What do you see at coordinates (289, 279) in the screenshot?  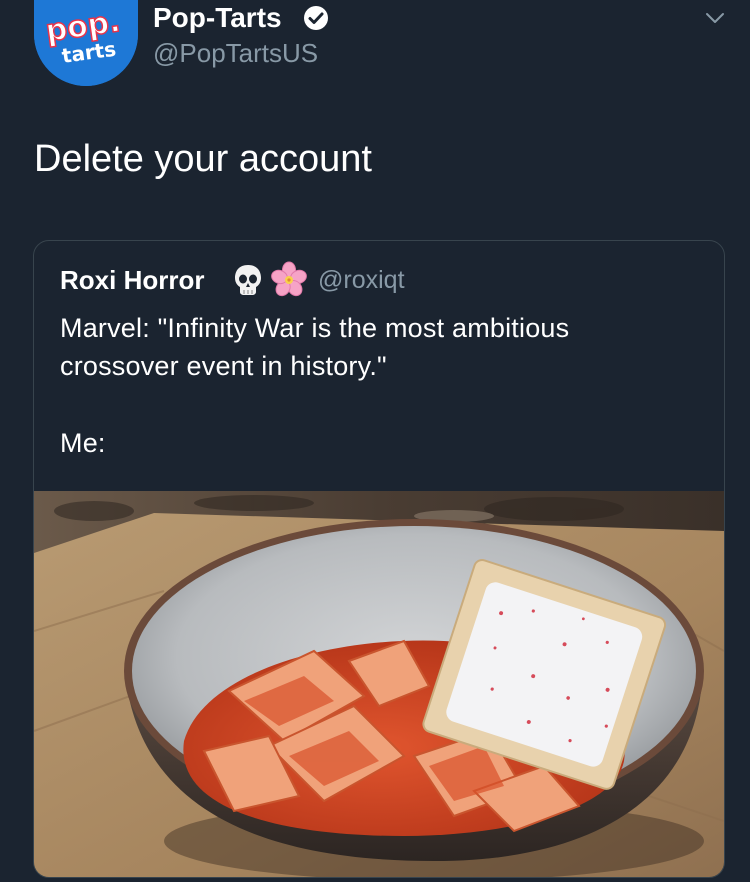 I see `cherry-blossom-emoji-icon` at bounding box center [289, 279].